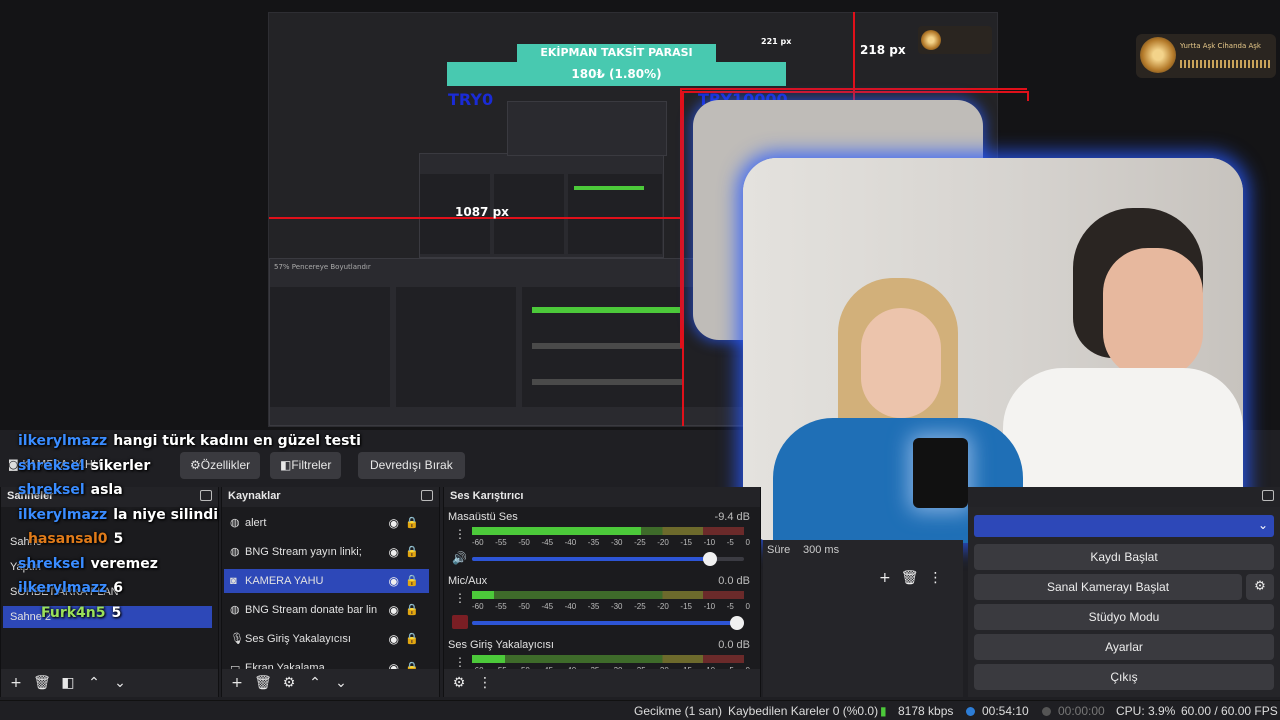 The width and height of the screenshot is (1280, 720). Describe the element at coordinates (468, 581) in the screenshot. I see `channel-name: Mic/Aux` at that location.